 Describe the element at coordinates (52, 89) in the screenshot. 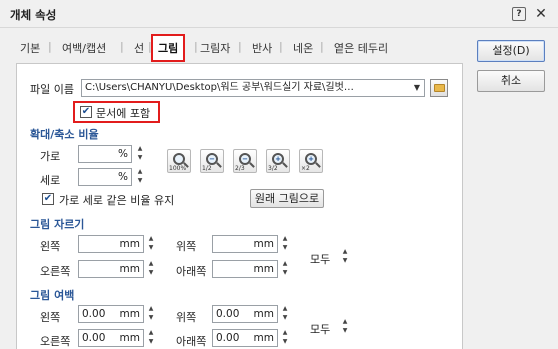

I see `file-name-label: 파일 이름` at that location.